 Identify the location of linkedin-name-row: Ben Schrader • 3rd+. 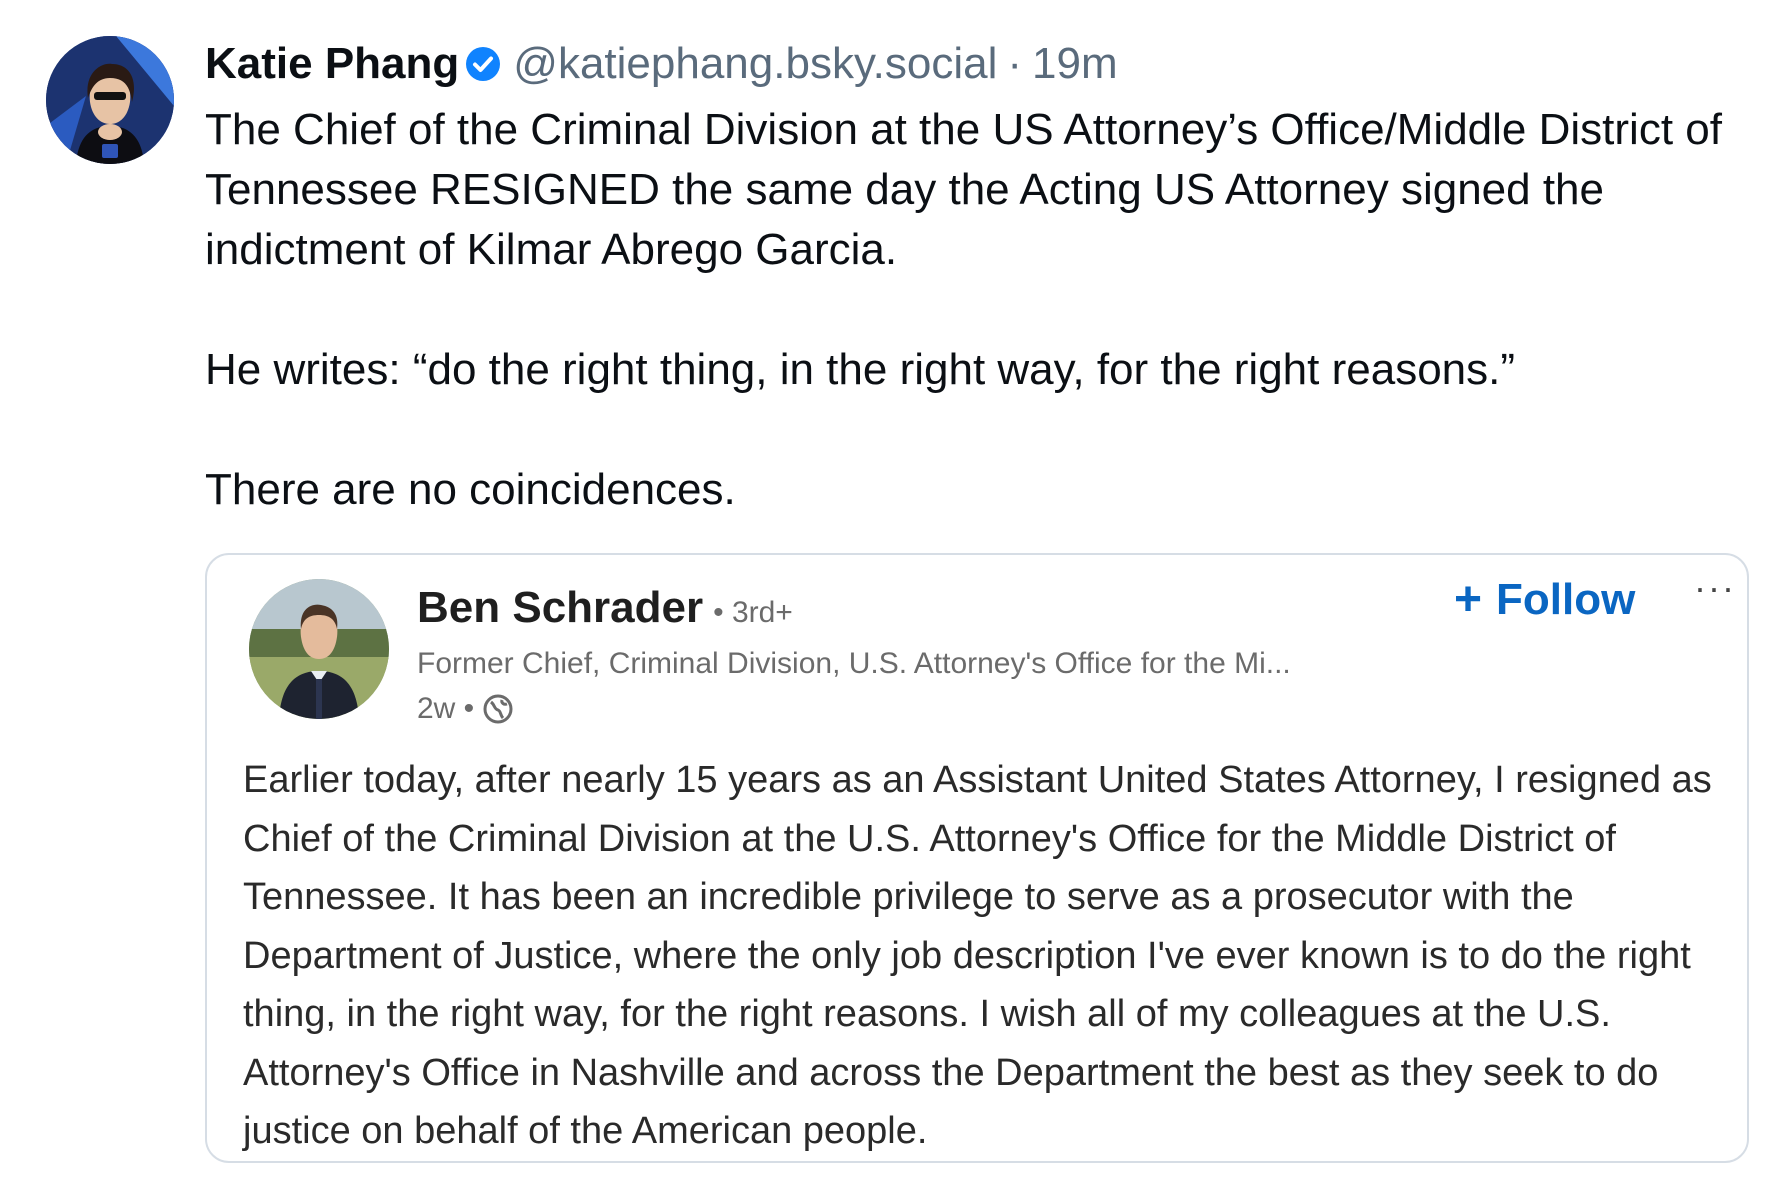
(605, 608).